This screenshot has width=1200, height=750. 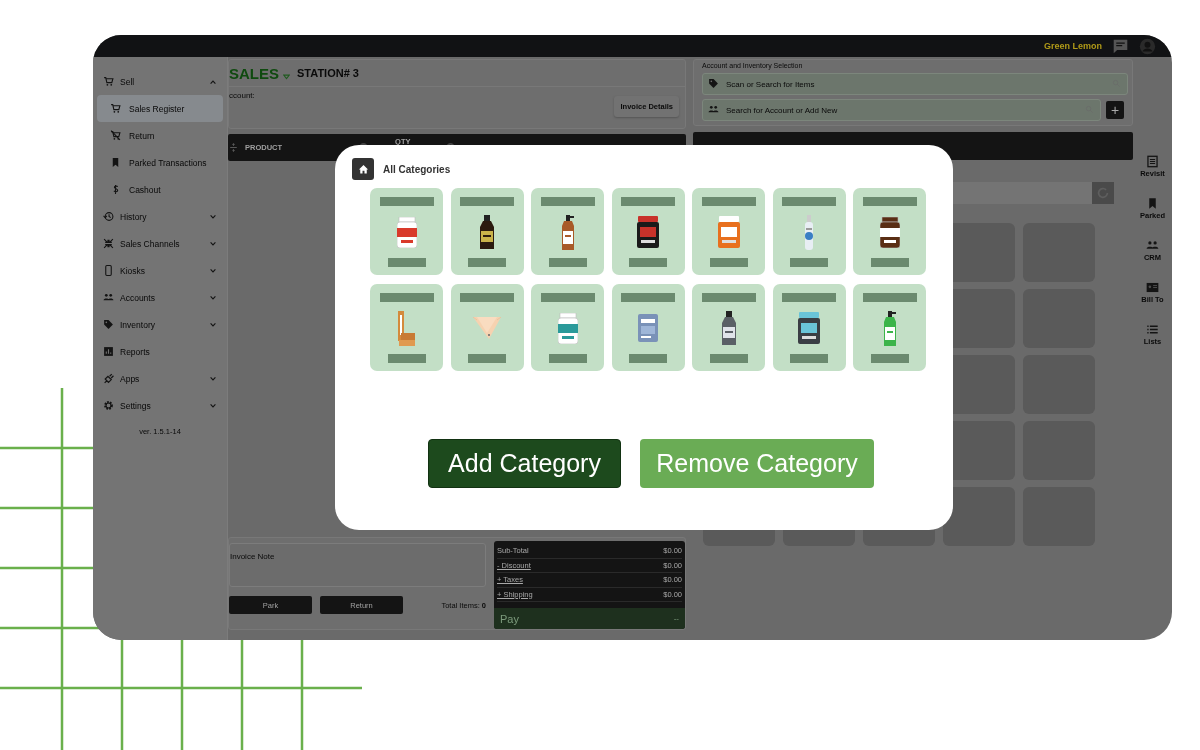 I want to click on sidebar-subitem: Parked Transactions, so click(x=160, y=162).